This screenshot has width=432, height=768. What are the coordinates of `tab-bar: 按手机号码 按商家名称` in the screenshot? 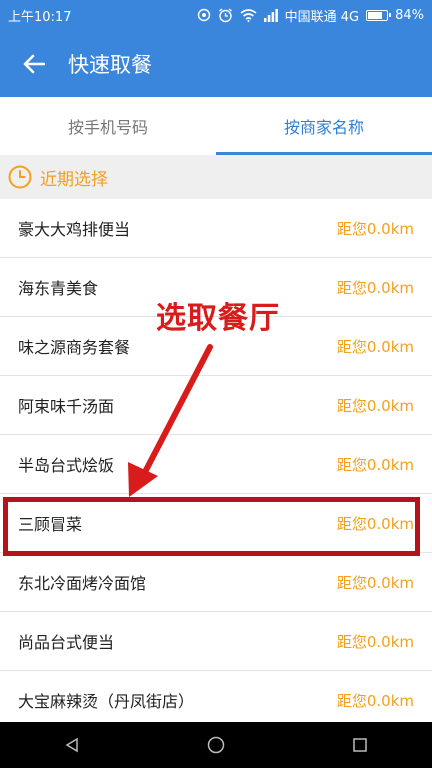 It's located at (216, 126).